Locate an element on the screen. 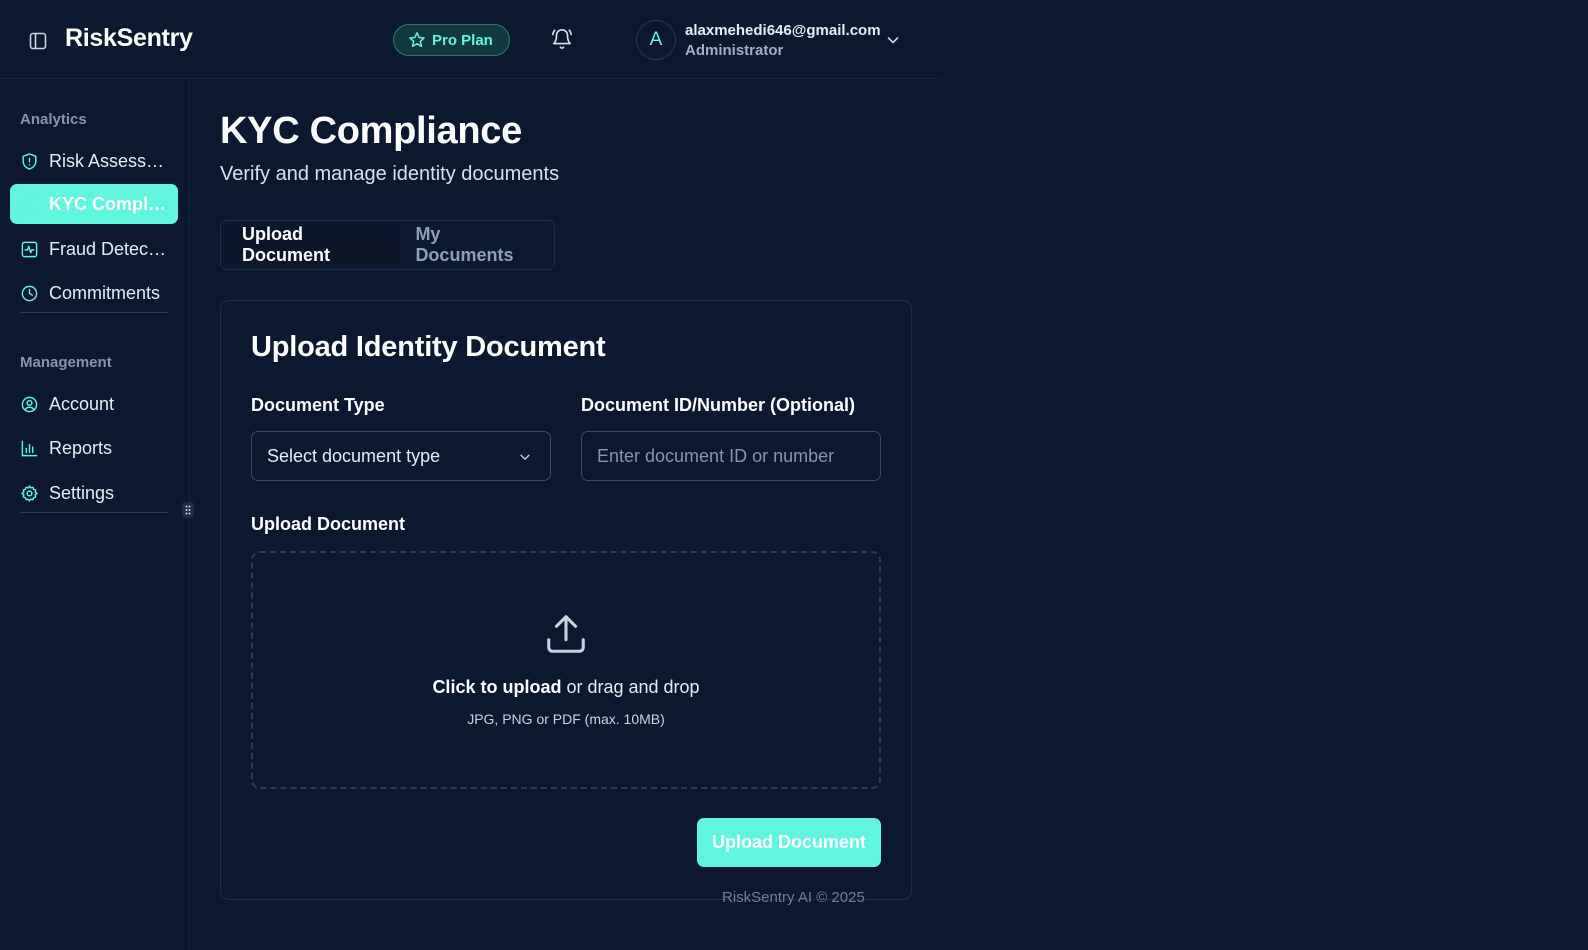 This screenshot has height=950, width=1588. avatar: A is located at coordinates (656, 40).